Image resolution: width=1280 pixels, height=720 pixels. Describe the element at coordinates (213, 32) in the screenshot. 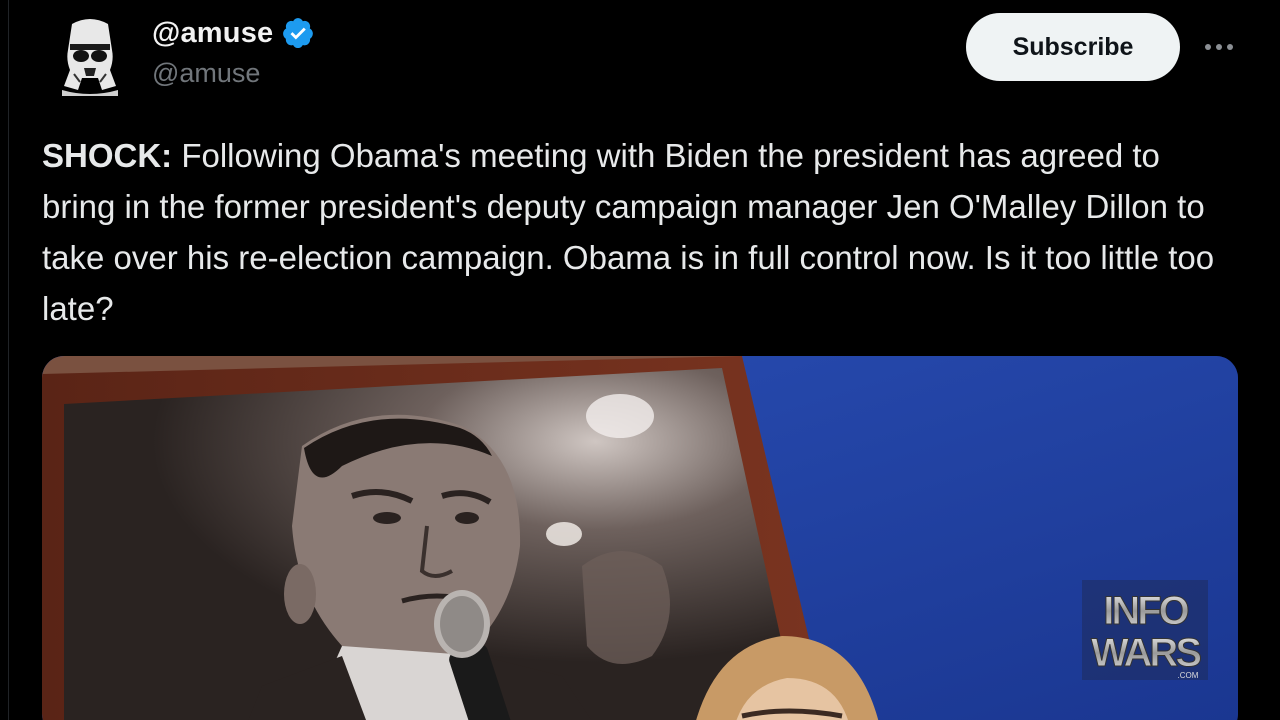

I see `display-name-text: @amuse` at that location.